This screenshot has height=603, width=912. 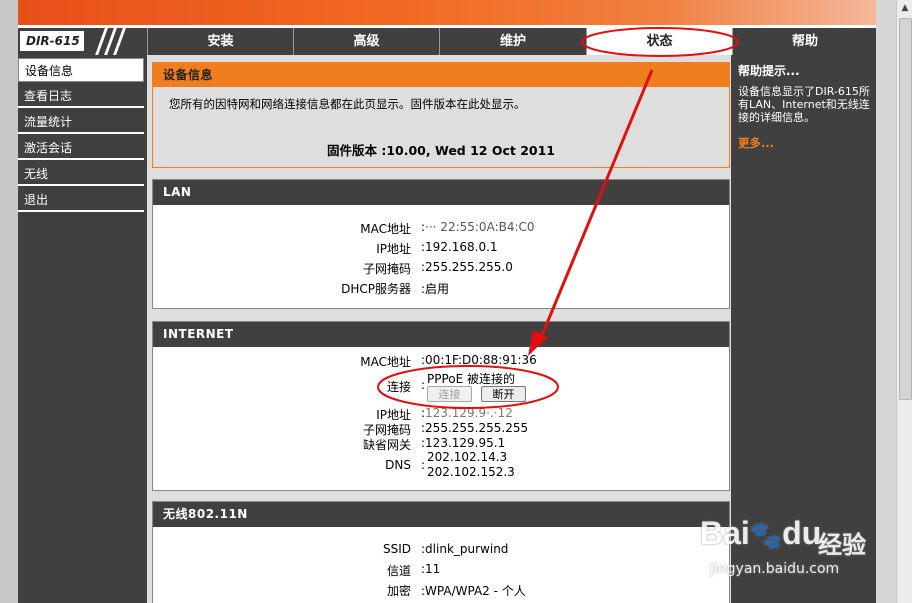 I want to click on internet-mac-row: MAC地址 :00:1F:D0:88:91:36, so click(x=441, y=361).